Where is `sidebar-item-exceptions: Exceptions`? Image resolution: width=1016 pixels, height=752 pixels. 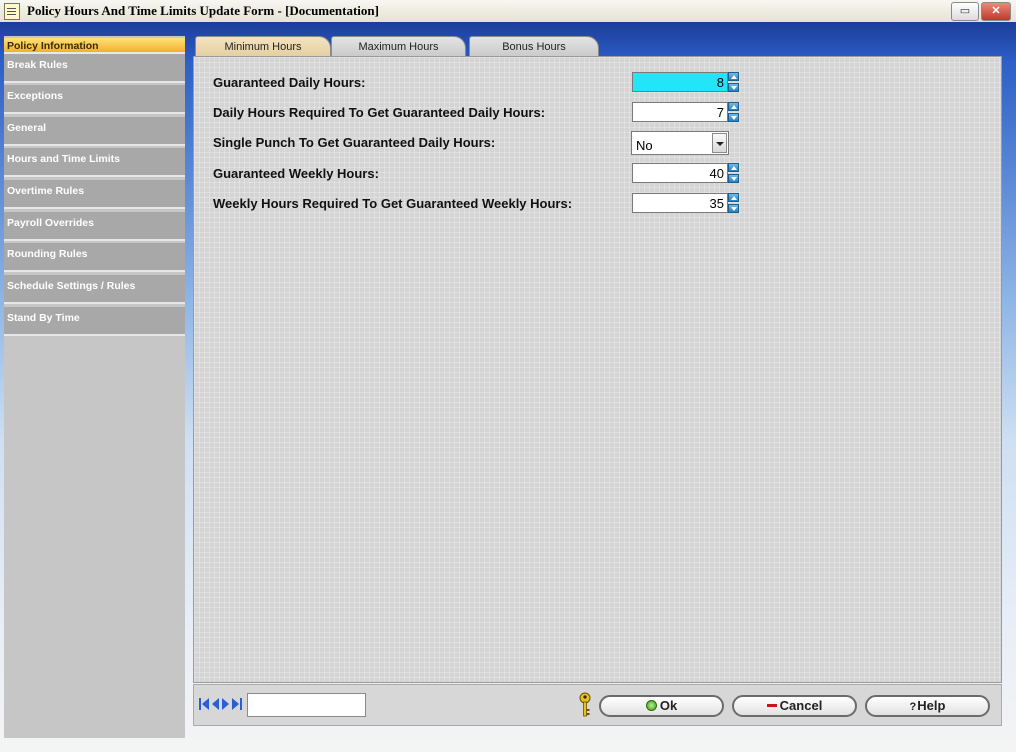
sidebar-item-exceptions: Exceptions is located at coordinates (94, 99).